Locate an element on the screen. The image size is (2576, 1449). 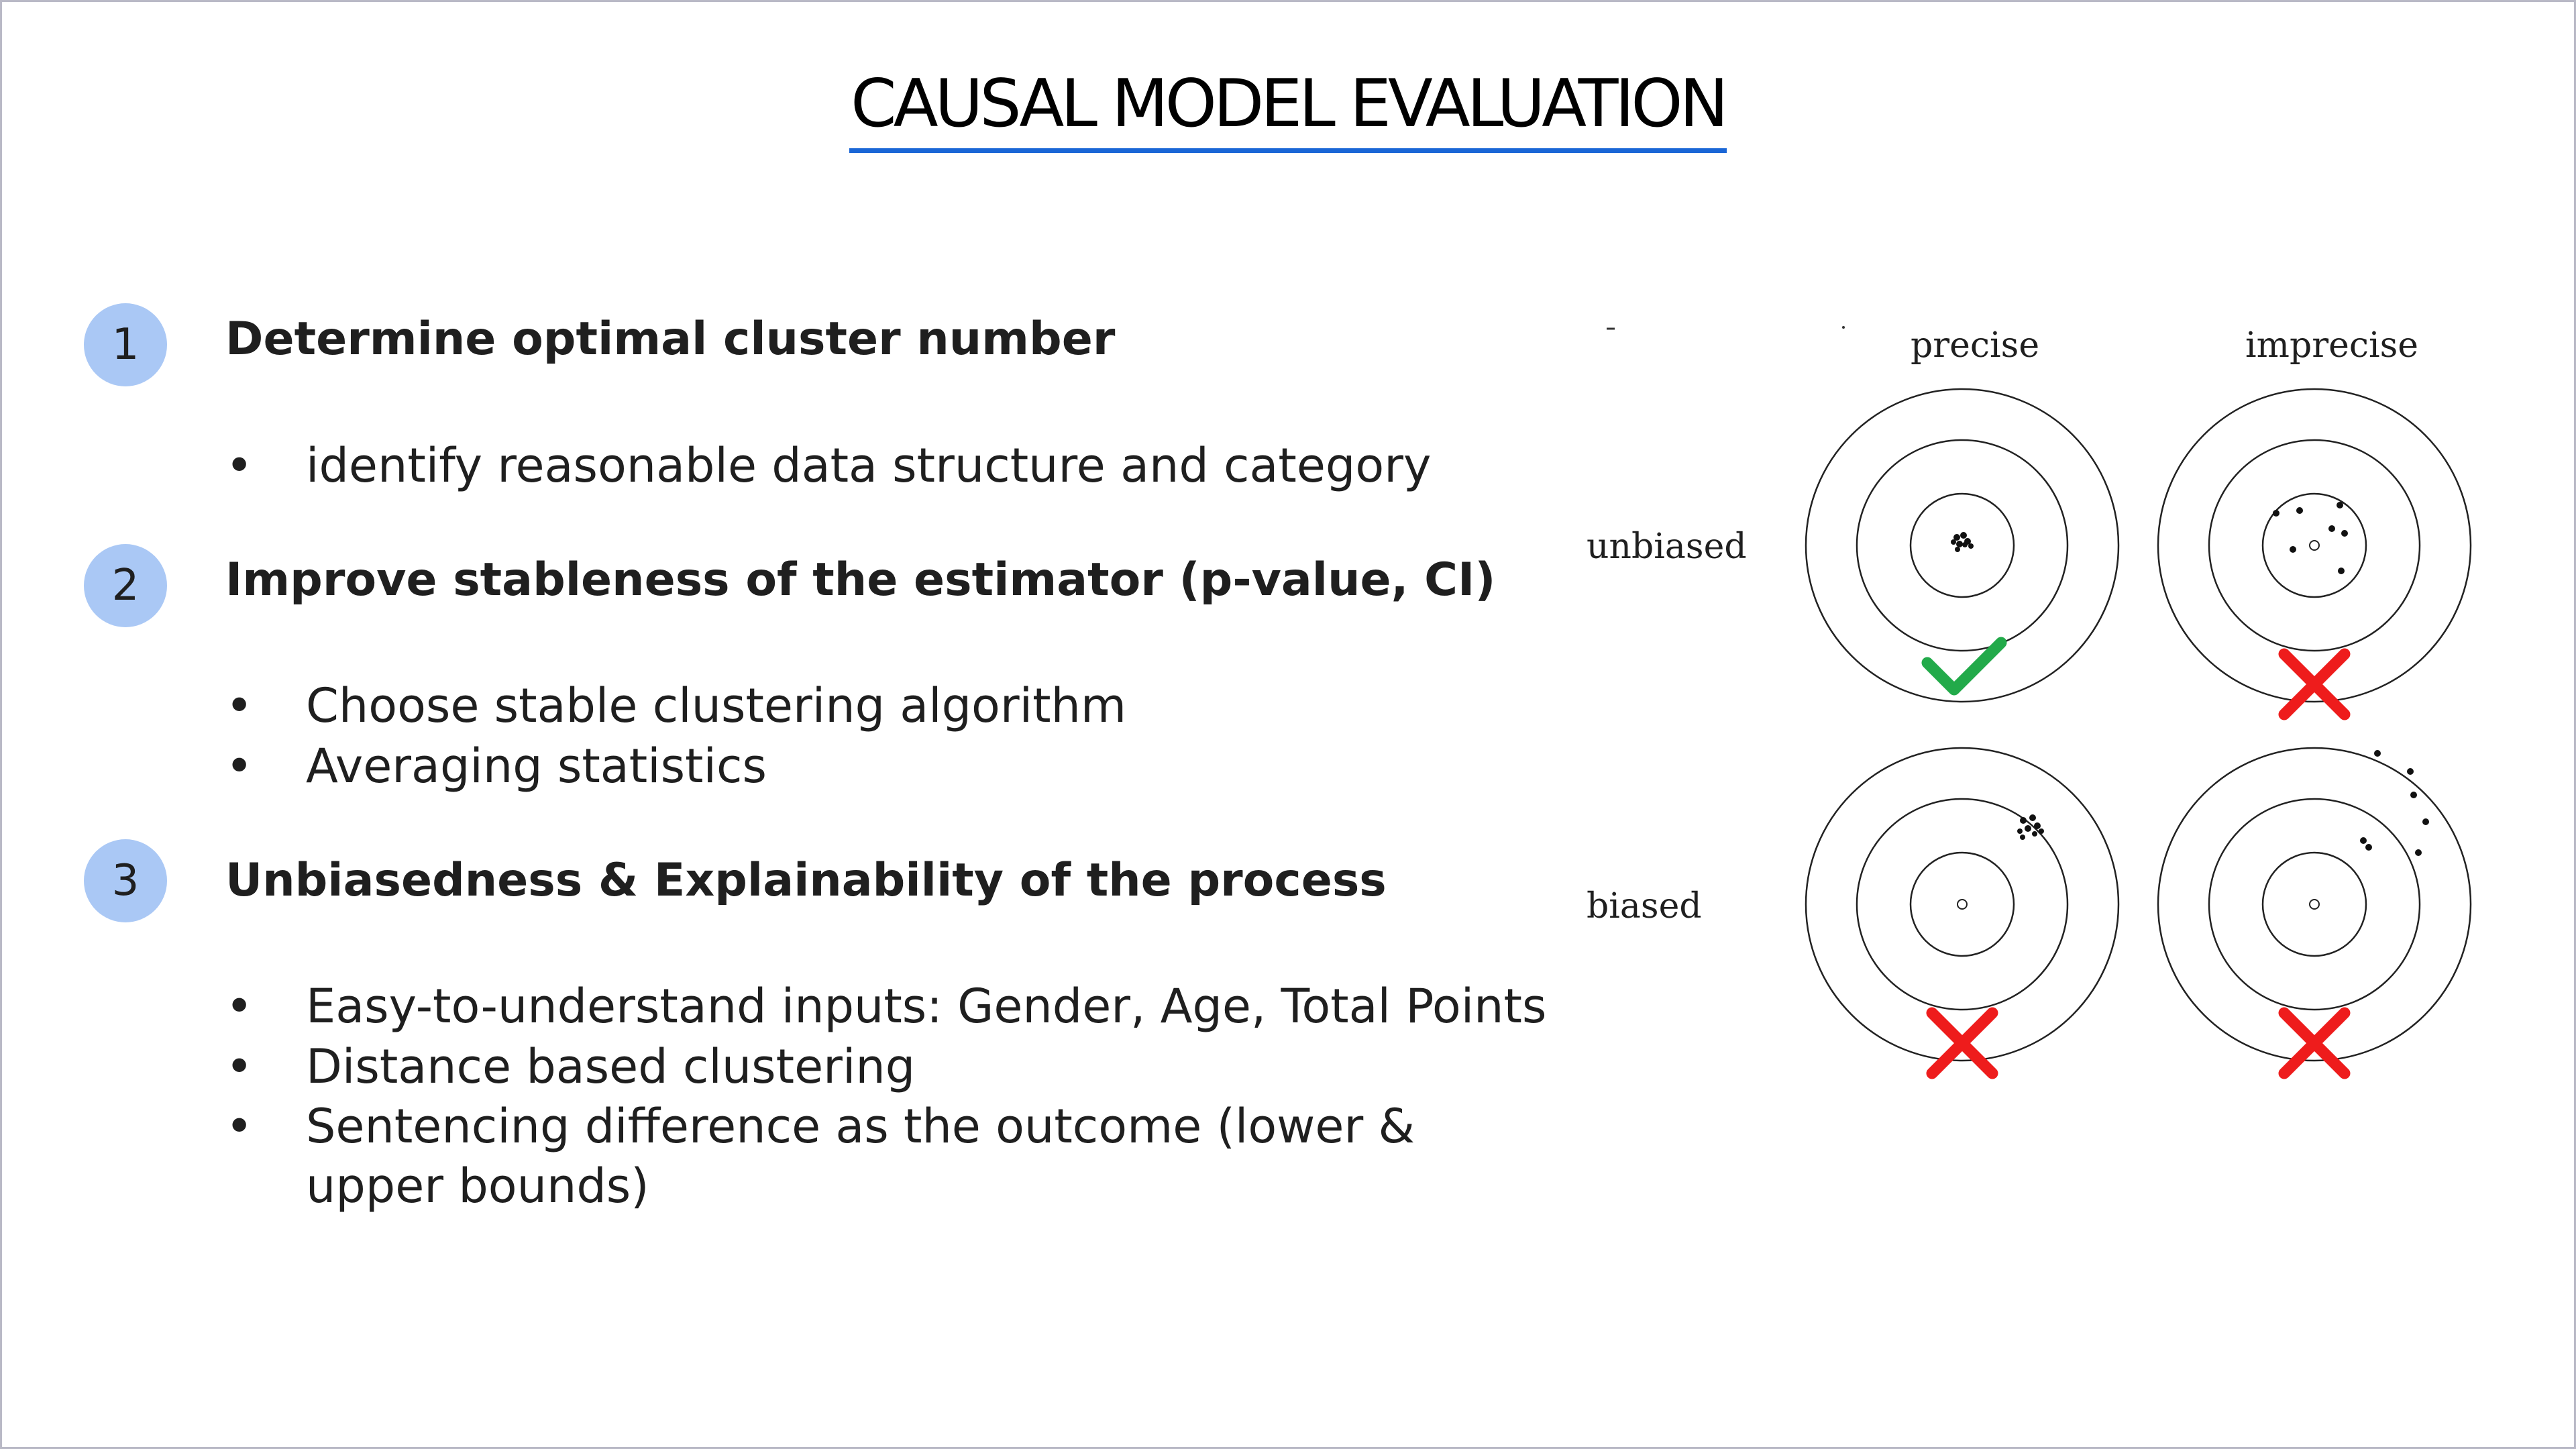
section-1-badge: 1 is located at coordinates (125, 344).